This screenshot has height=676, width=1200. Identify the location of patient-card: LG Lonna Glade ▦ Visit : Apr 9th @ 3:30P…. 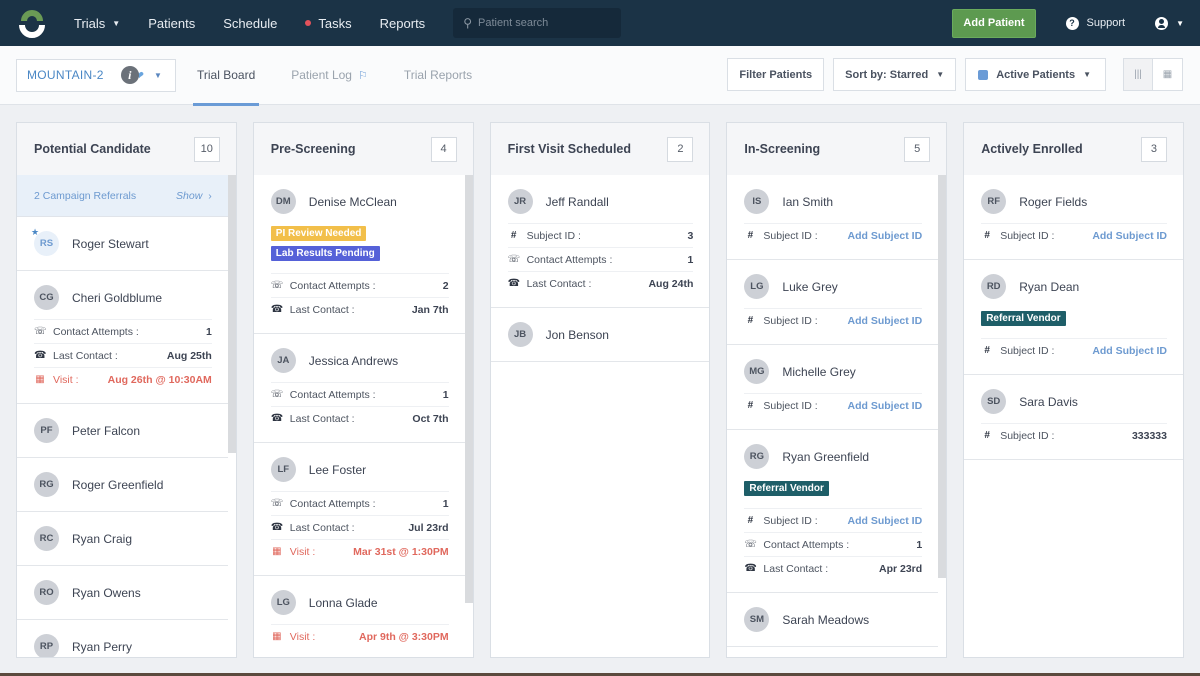
(359, 616).